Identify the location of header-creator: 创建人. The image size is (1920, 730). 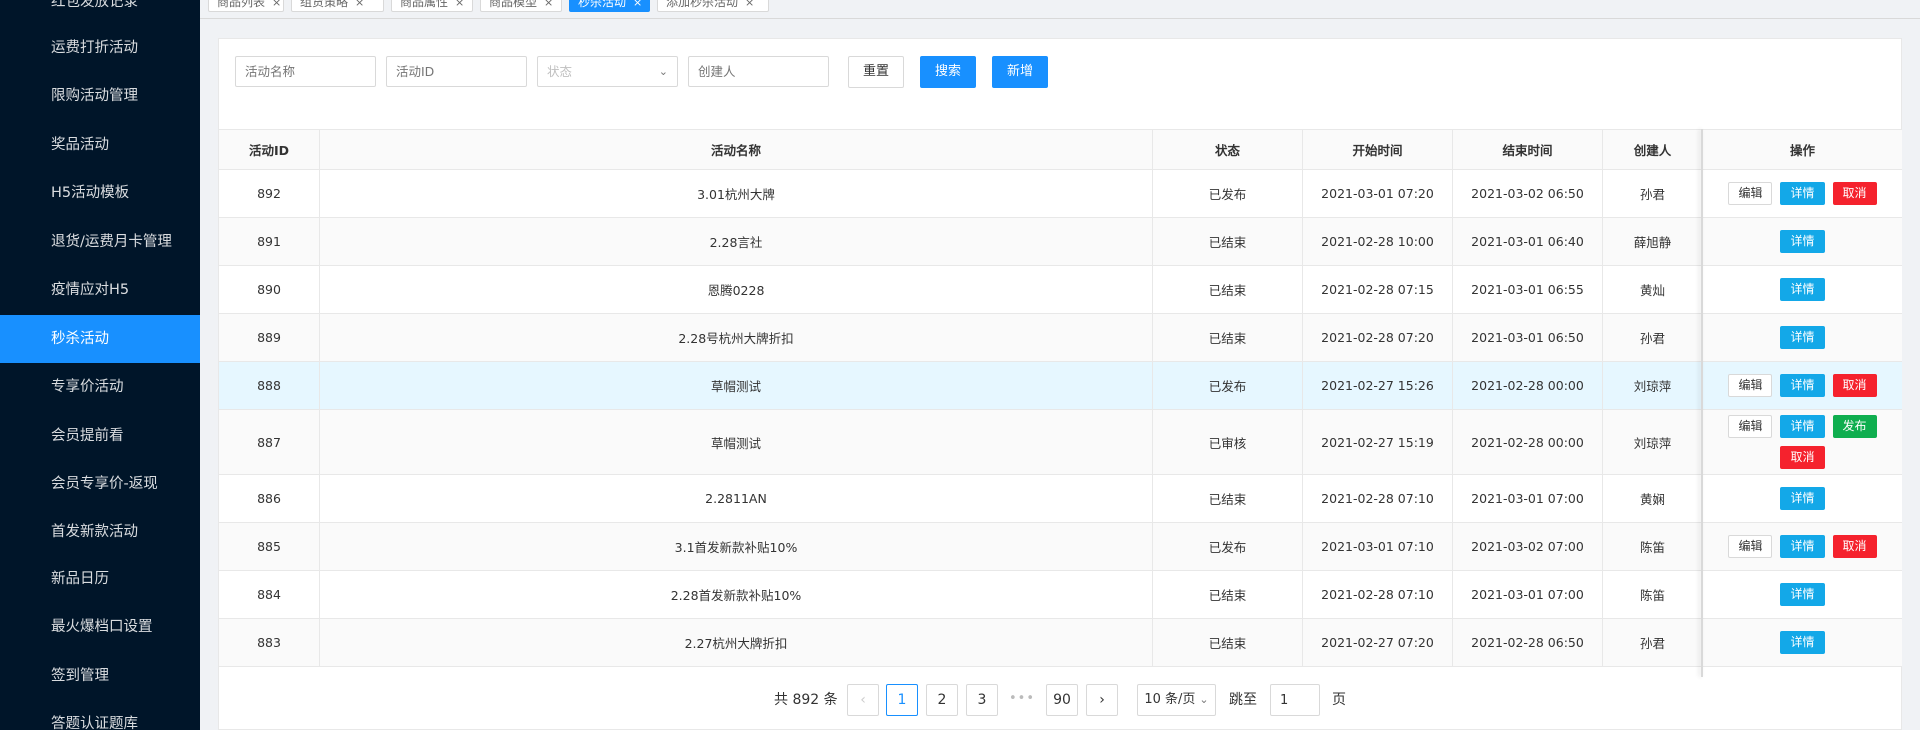
(1653, 149).